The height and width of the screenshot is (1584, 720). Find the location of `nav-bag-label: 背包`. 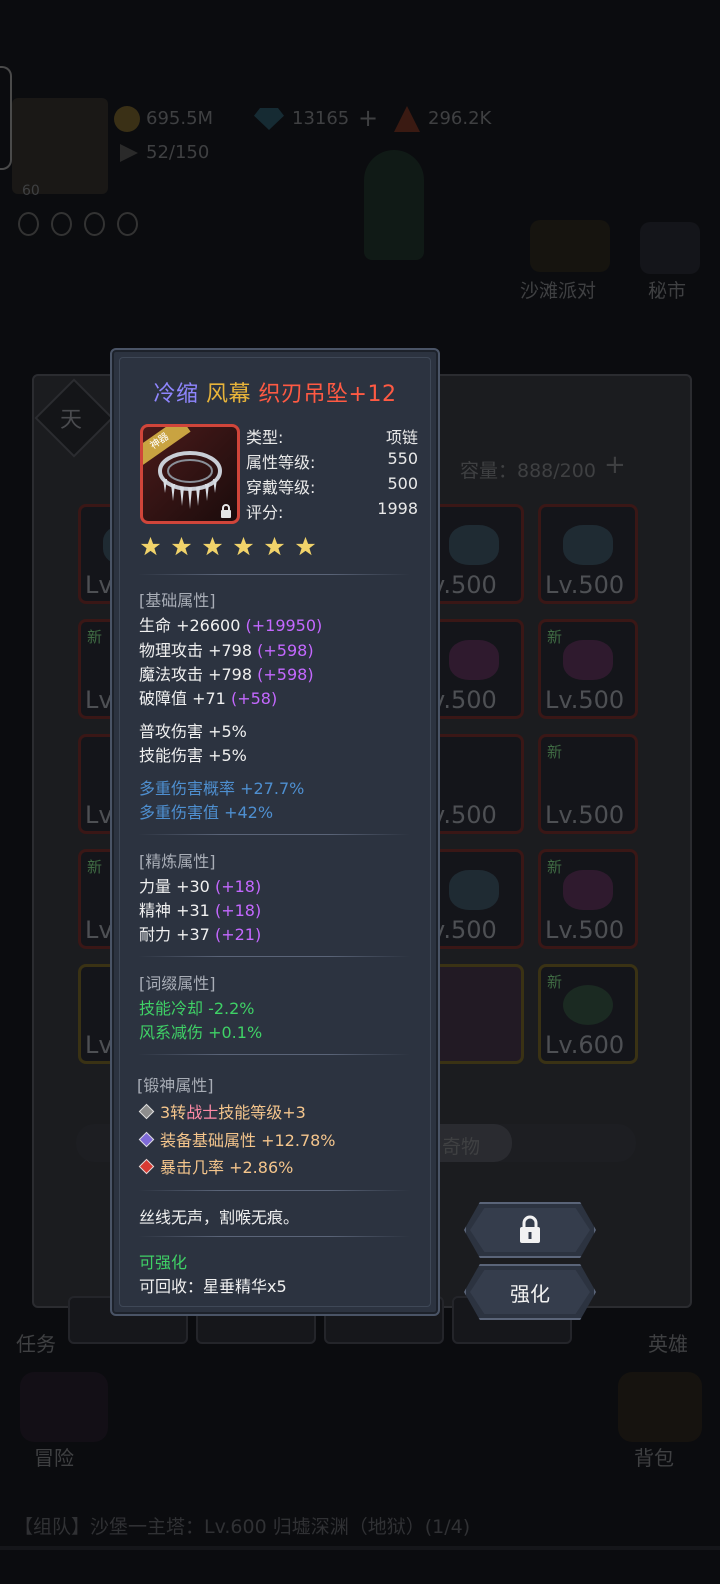

nav-bag-label: 背包 is located at coordinates (654, 1456).